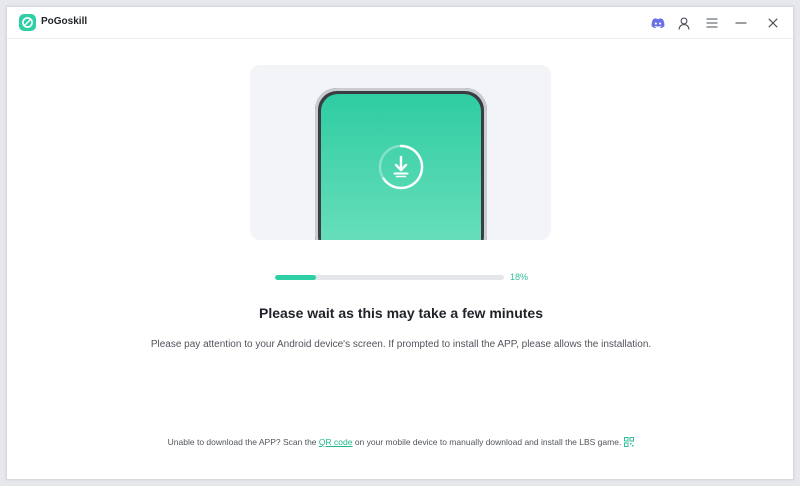  I want to click on progress-percent: 18%, so click(519, 277).